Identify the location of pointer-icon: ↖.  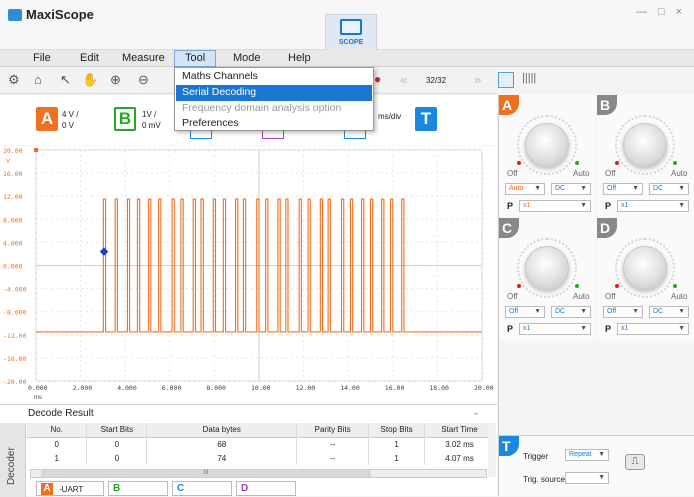
(65, 80).